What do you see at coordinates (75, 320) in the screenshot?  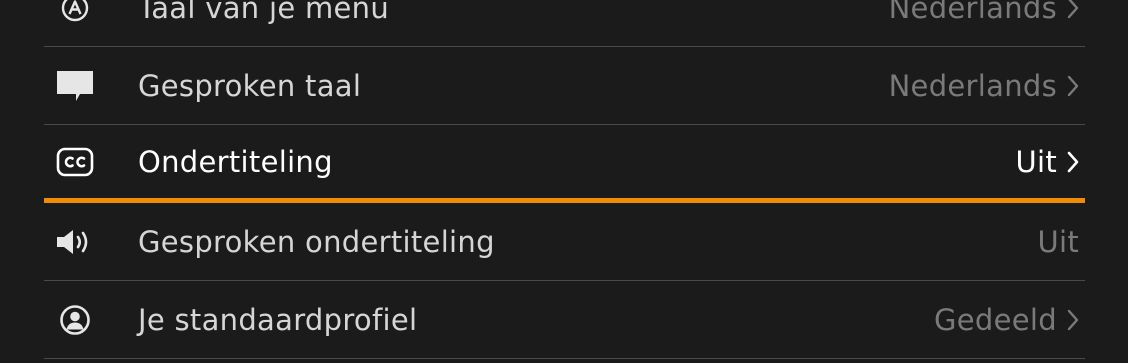 I see `profile-icon` at bounding box center [75, 320].